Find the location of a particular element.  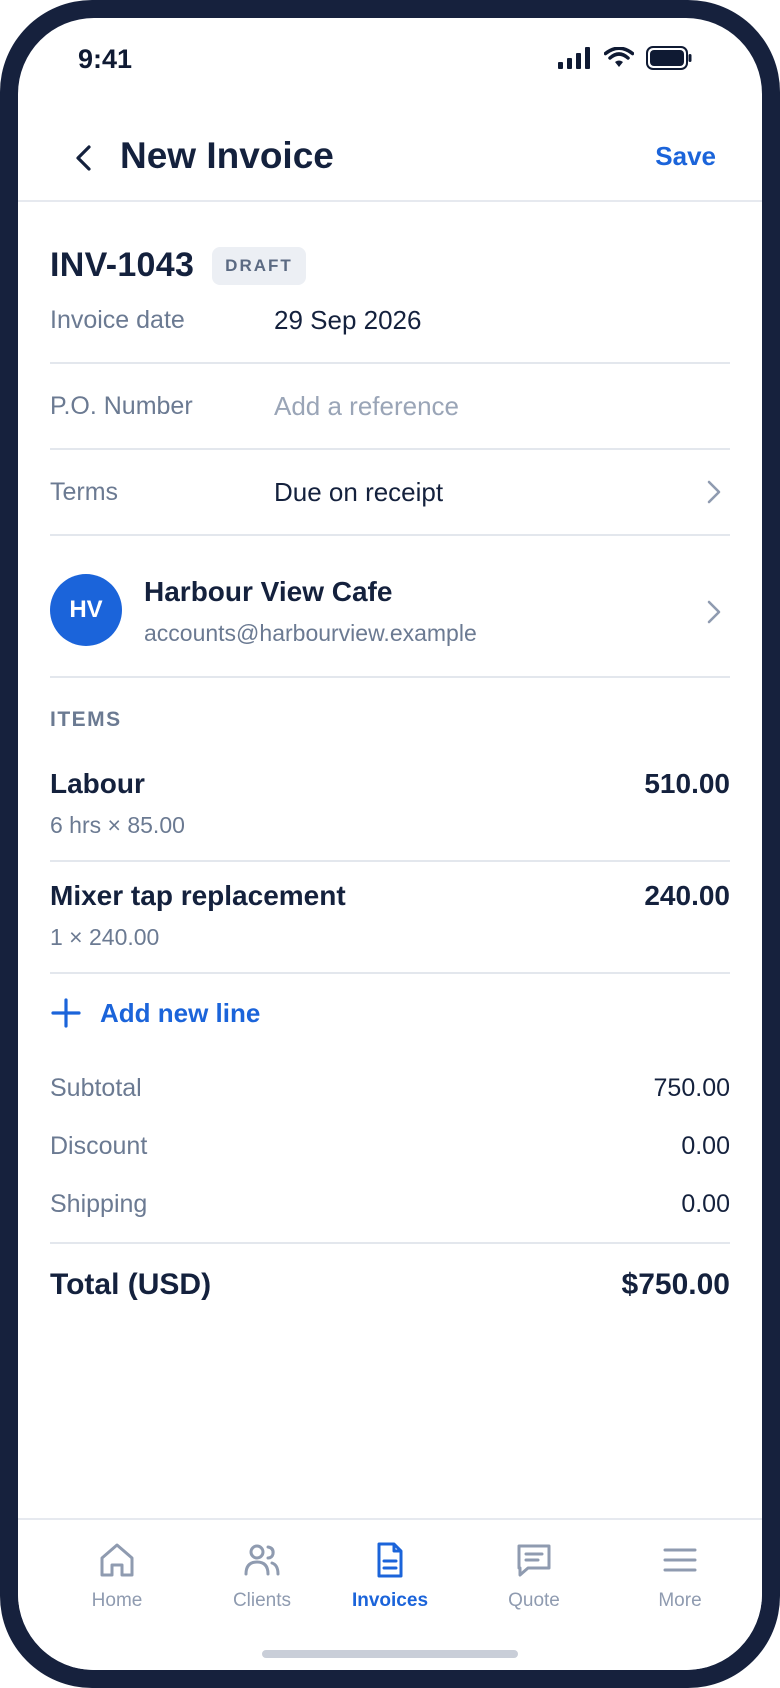

nav-label-quote: Quote is located at coordinates (534, 1600).